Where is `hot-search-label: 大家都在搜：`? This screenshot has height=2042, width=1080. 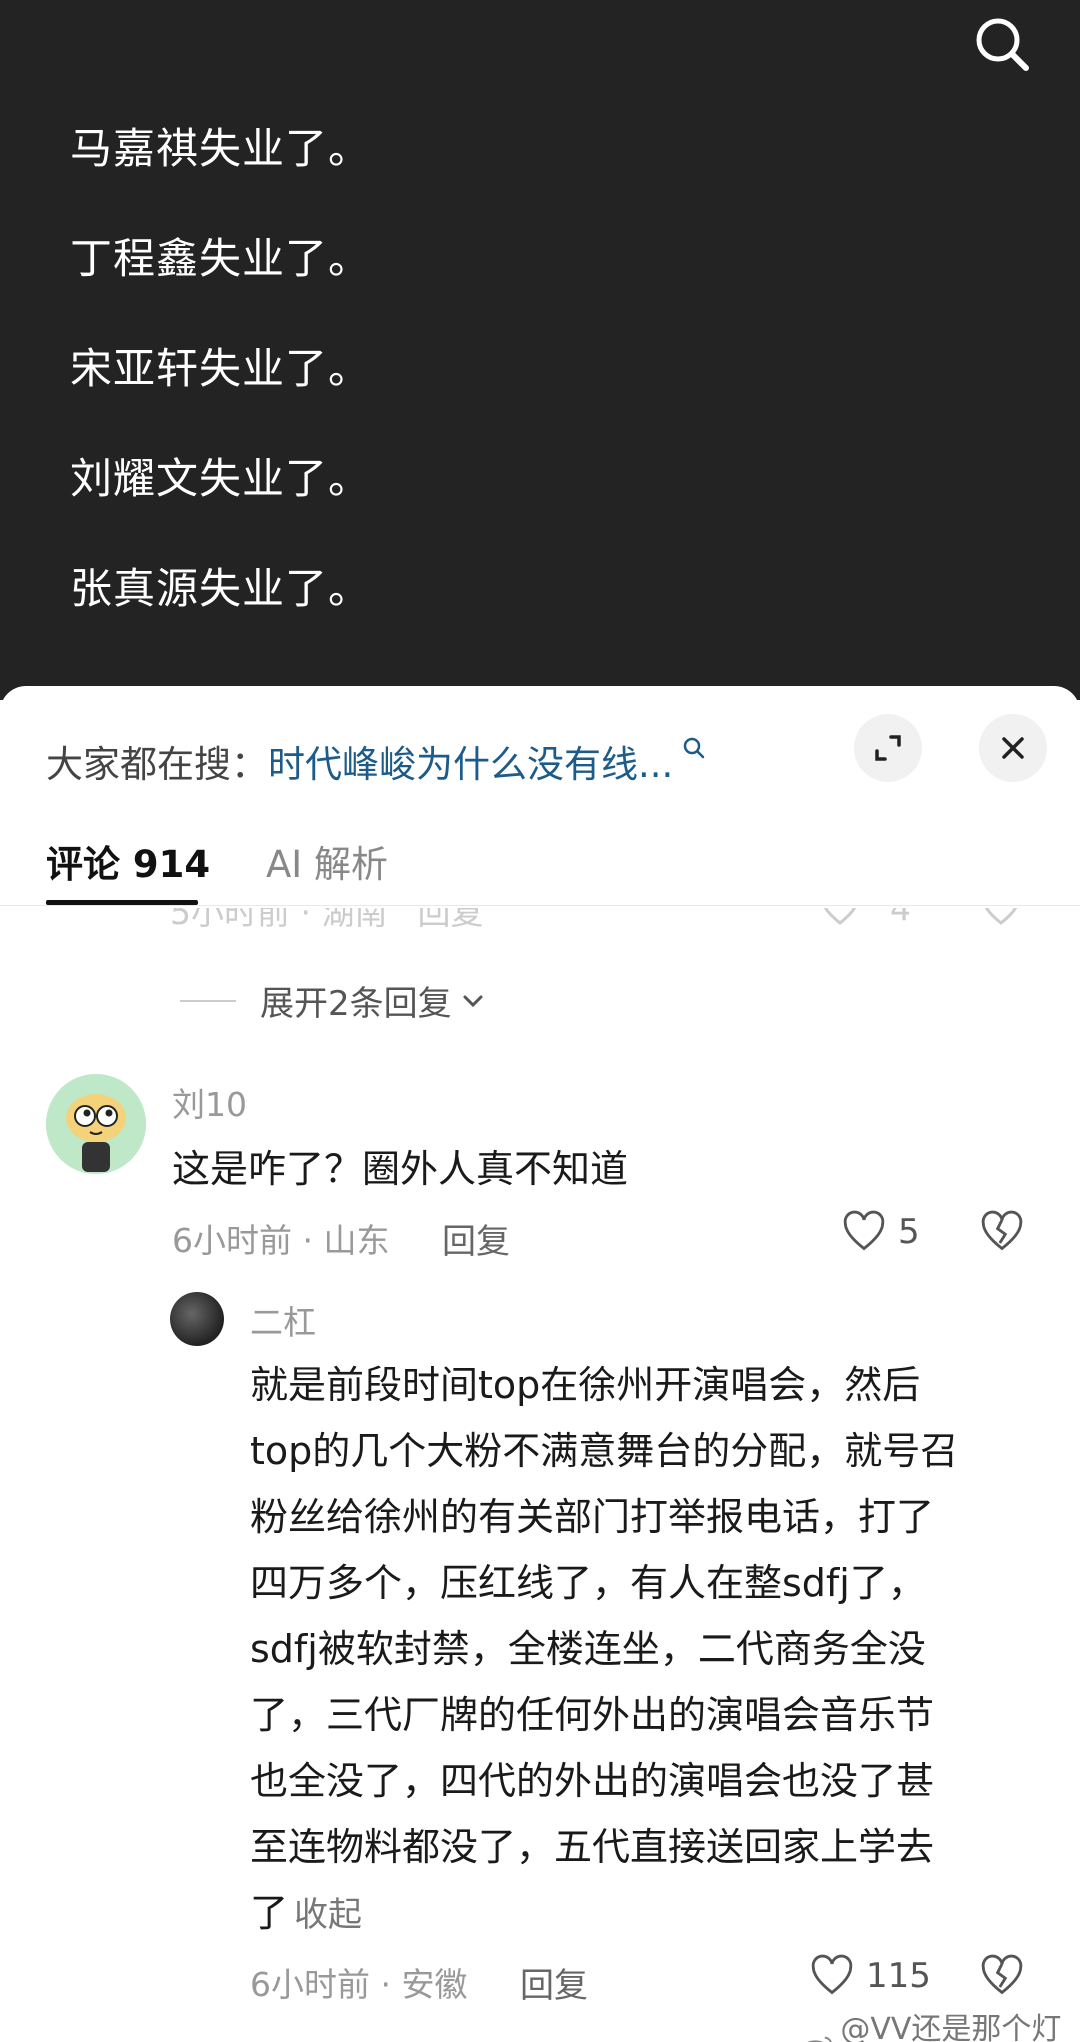
hot-search-label: 大家都在搜： is located at coordinates (157, 764).